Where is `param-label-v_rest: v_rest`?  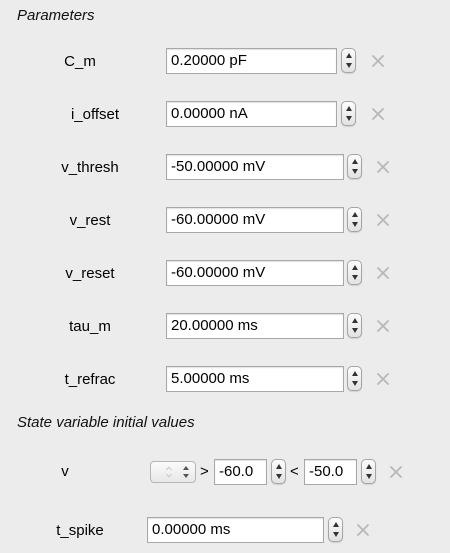 param-label-v_rest: v_rest is located at coordinates (90, 220).